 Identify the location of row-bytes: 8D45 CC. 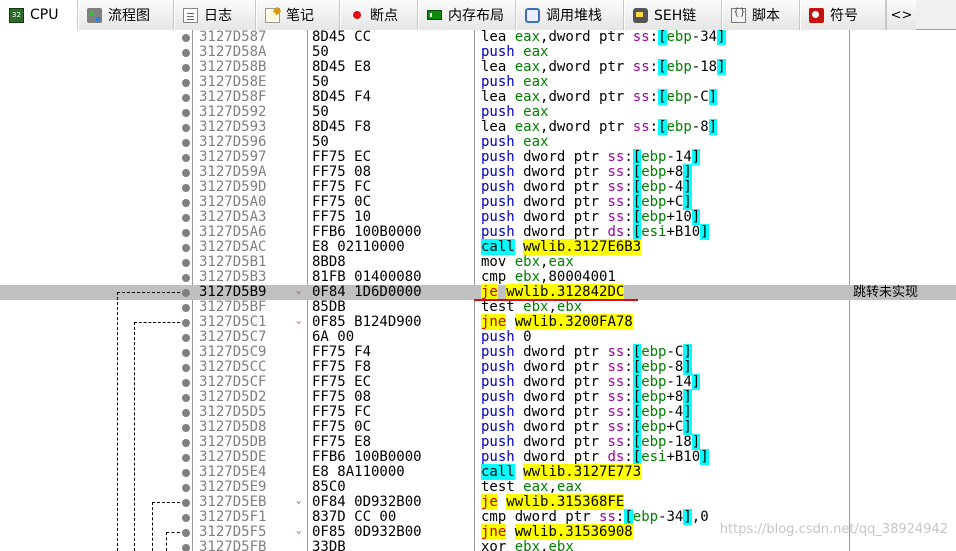
(342, 37).